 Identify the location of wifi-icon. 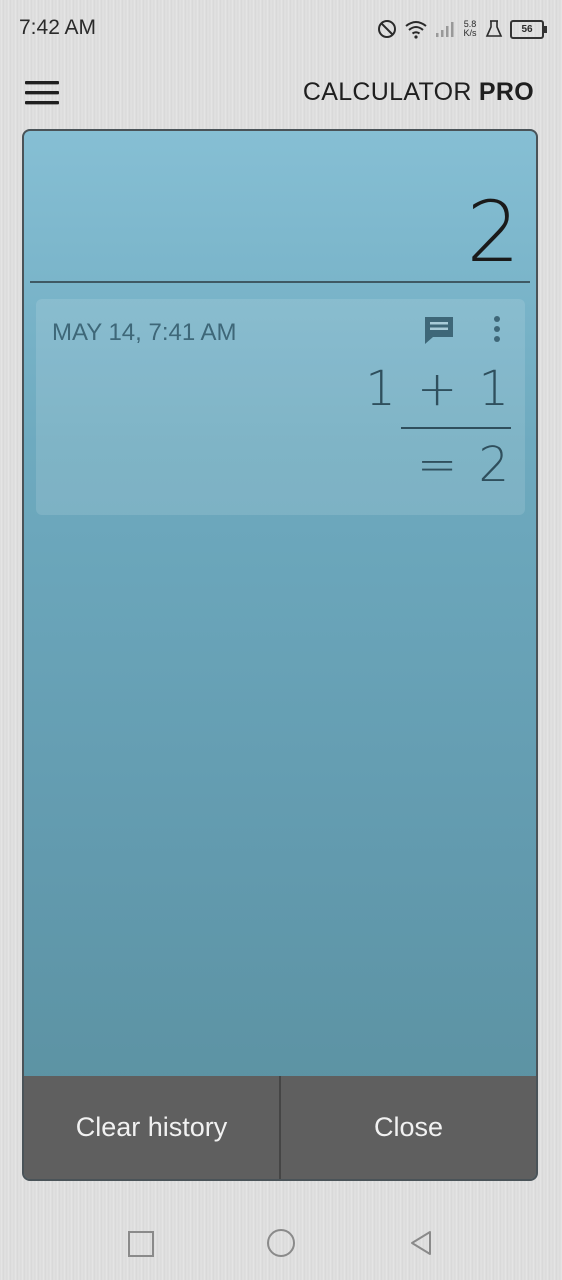
(416, 30).